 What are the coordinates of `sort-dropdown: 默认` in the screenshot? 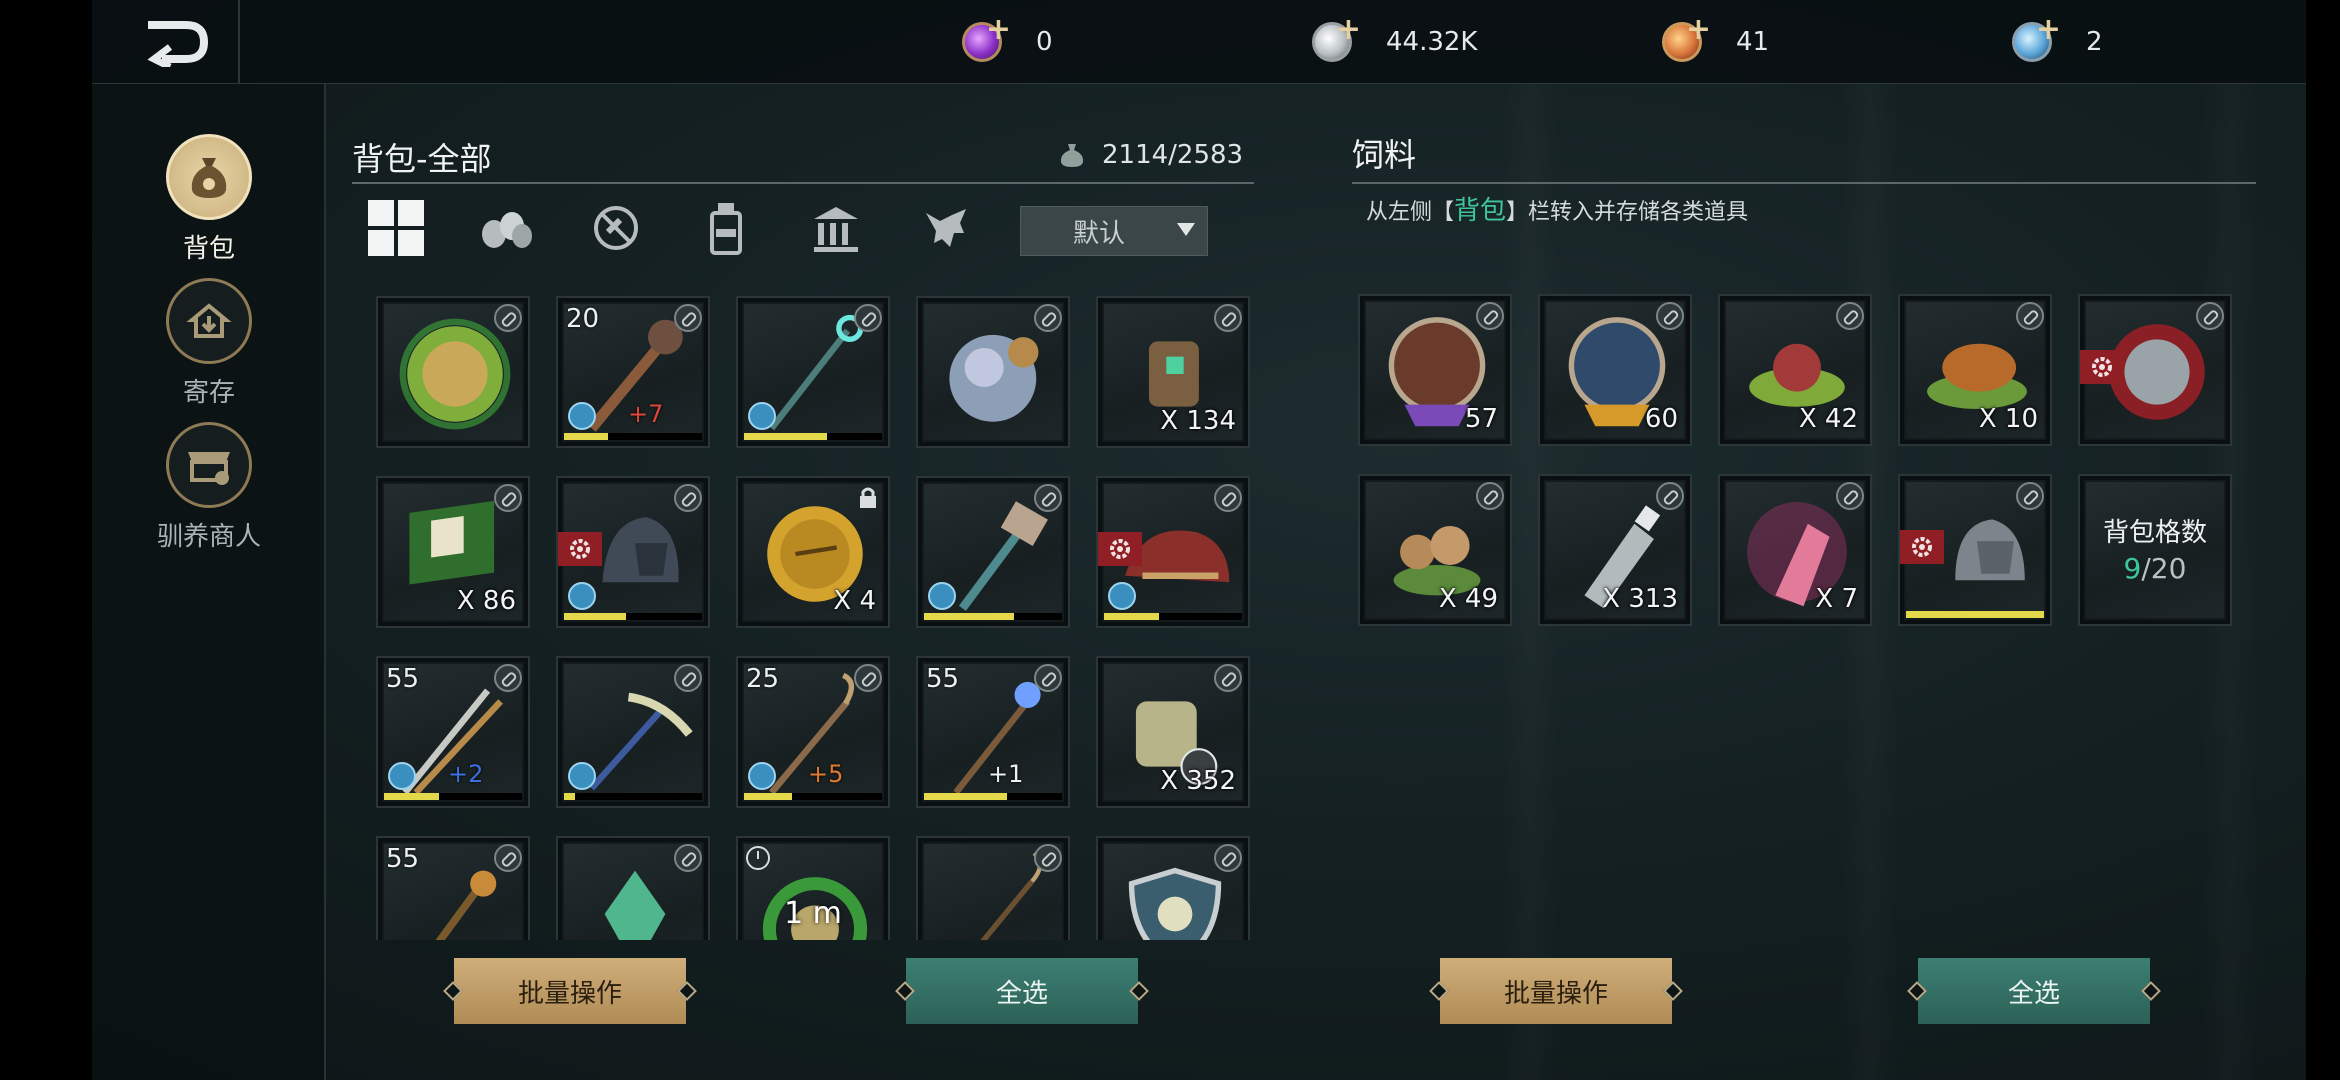 It's located at (1114, 231).